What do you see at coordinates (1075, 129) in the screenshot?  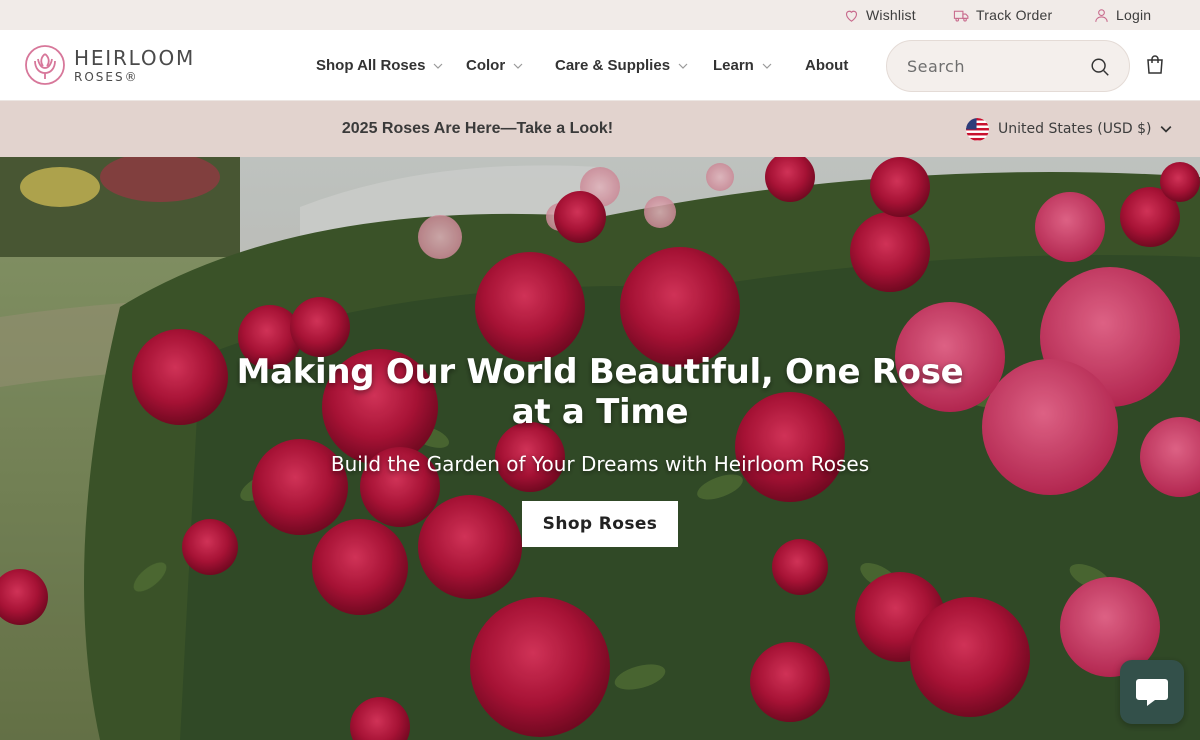 I see `country-label: United States (USD $)` at bounding box center [1075, 129].